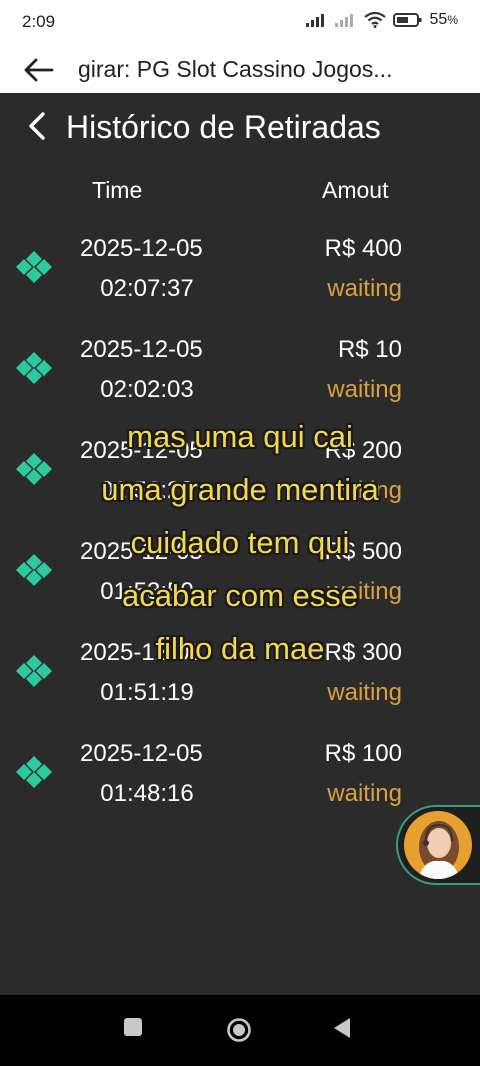  Describe the element at coordinates (240, 436) in the screenshot. I see `subtitle-line: mas uma qui cai` at that location.